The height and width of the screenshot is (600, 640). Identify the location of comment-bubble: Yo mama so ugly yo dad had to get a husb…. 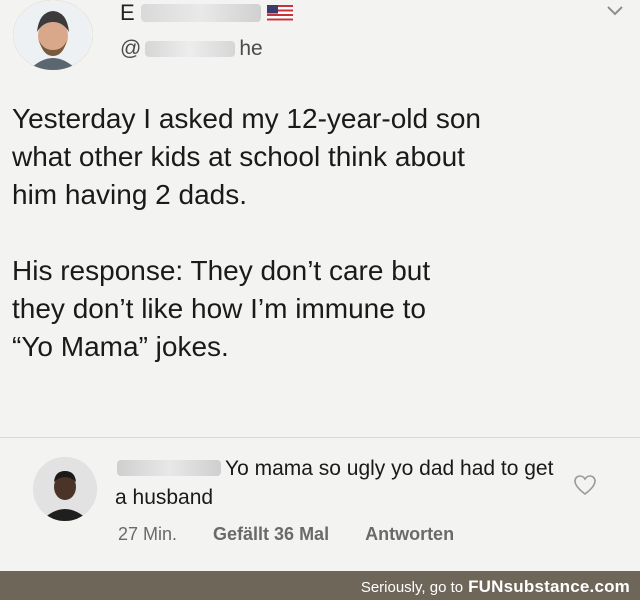
(329, 483).